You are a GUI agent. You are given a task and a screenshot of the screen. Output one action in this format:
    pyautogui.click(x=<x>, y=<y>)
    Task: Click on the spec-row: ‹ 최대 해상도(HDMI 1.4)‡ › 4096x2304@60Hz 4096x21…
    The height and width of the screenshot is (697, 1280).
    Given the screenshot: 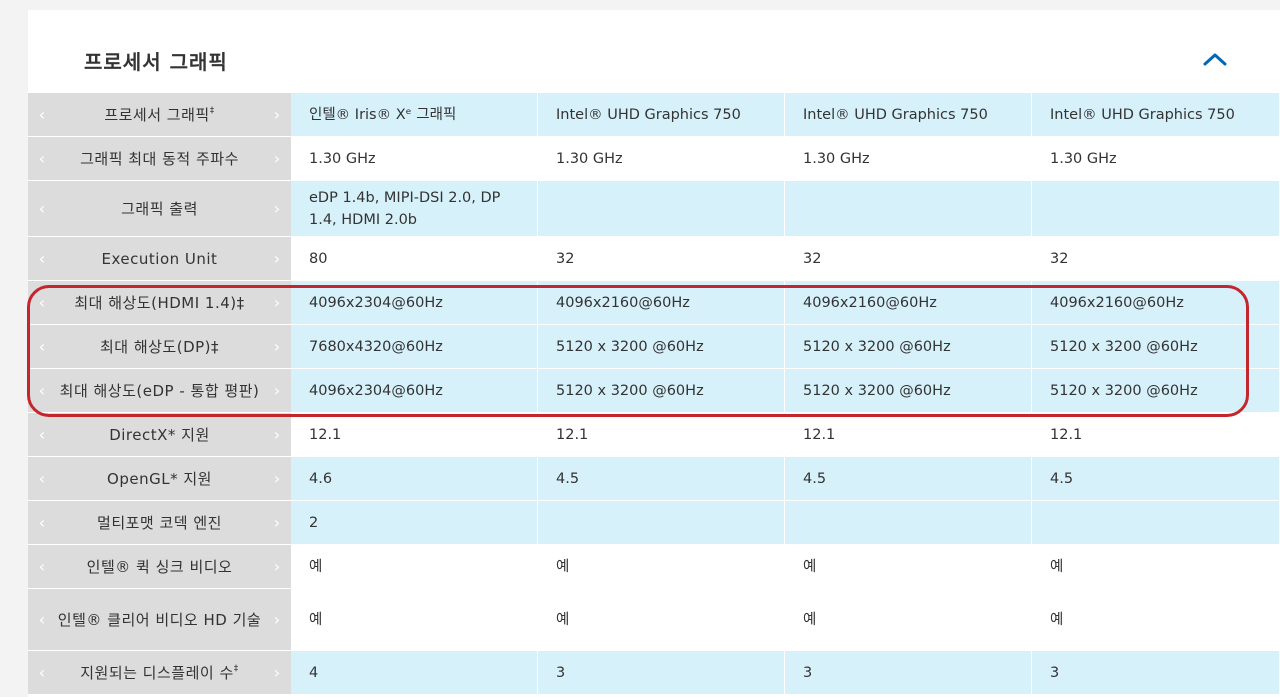 What is the action you would take?
    pyautogui.click(x=654, y=303)
    